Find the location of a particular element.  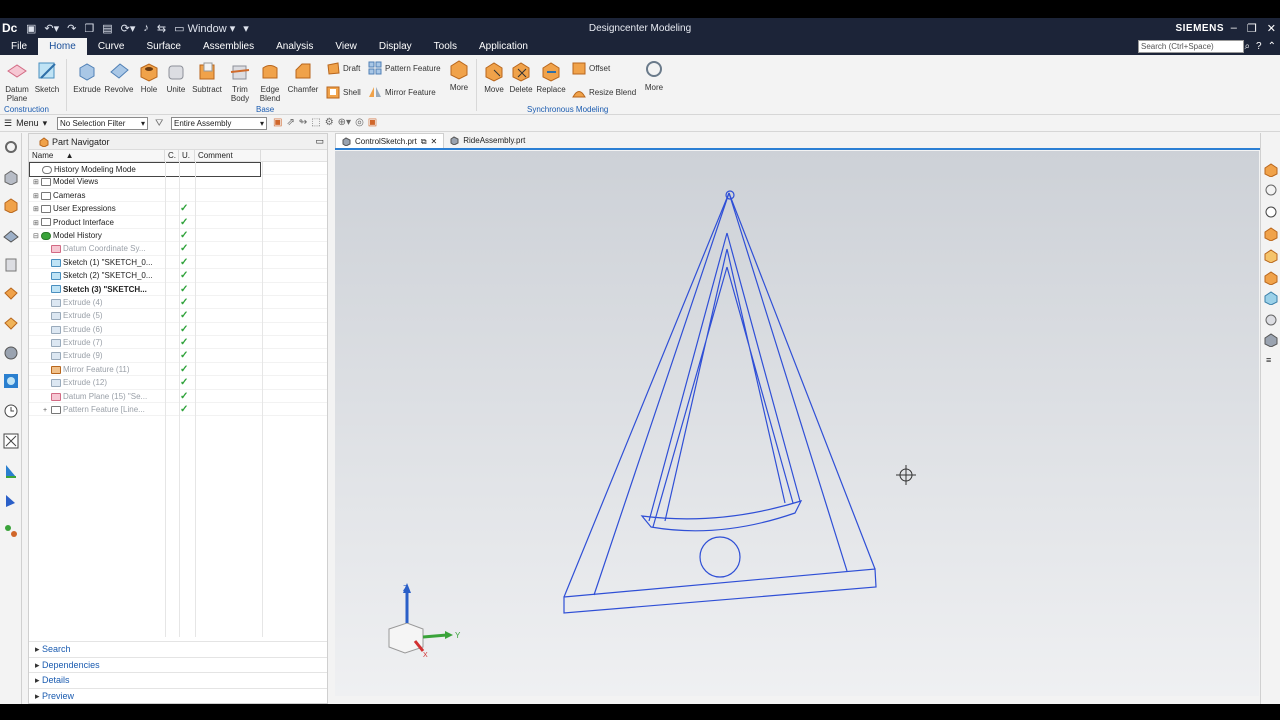

menu-analysis: Analysis is located at coordinates (294, 46).